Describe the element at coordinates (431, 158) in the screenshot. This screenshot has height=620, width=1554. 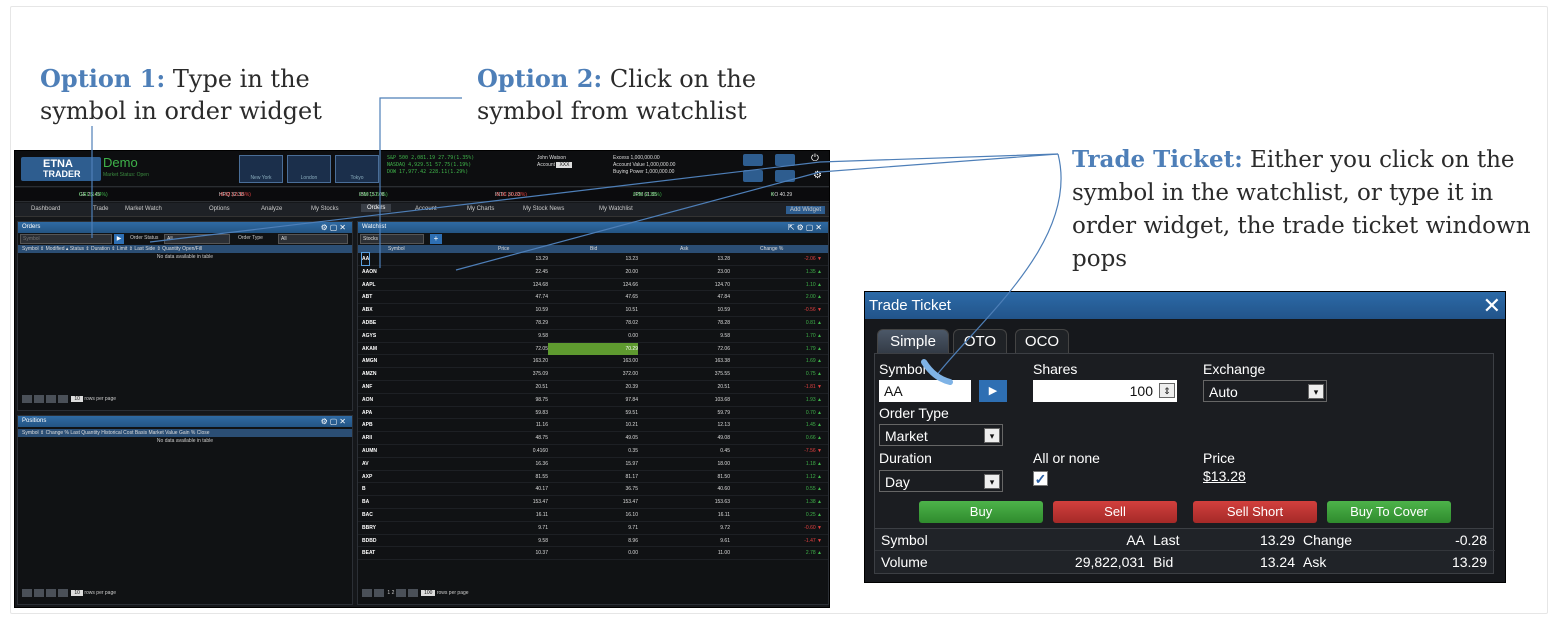
I see `index-sp500: S&P 500 2,081.19 27.79(1.35%)` at that location.